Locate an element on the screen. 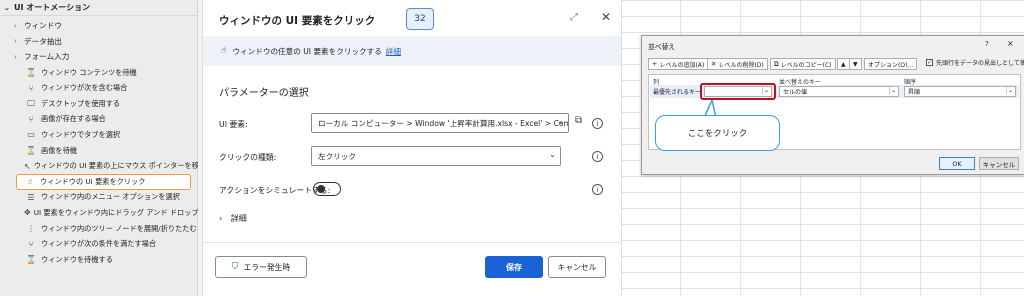 This screenshot has width=1024, height=296. copy-level-button: ⧉ レベルのコピー(C) is located at coordinates (803, 64).